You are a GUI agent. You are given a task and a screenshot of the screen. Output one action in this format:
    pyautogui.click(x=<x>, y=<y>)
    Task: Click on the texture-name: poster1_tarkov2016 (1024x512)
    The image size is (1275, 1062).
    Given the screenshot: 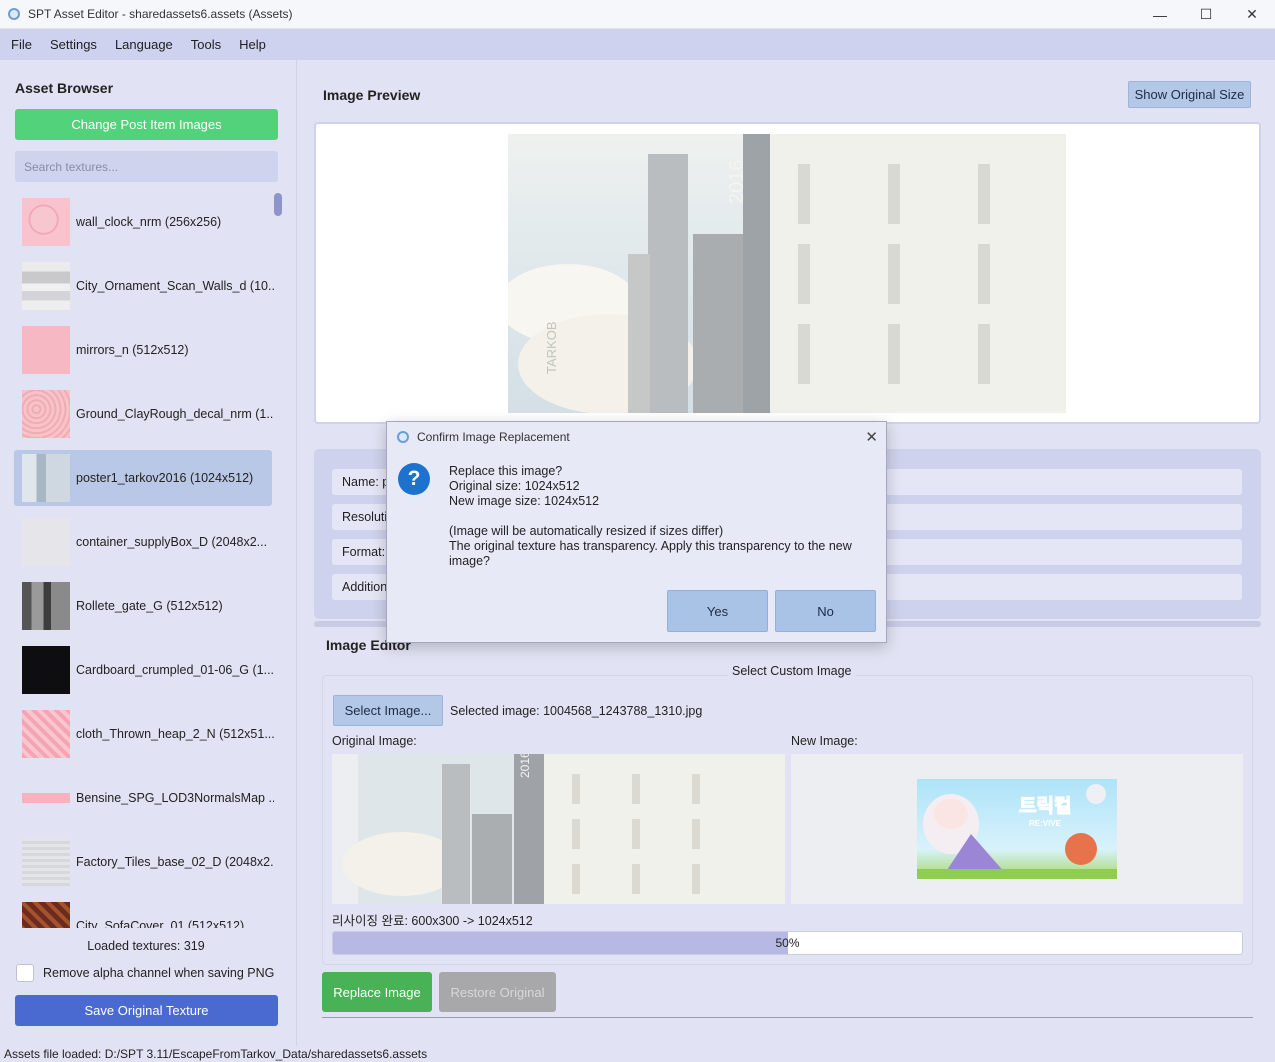 What is the action you would take?
    pyautogui.click(x=165, y=478)
    